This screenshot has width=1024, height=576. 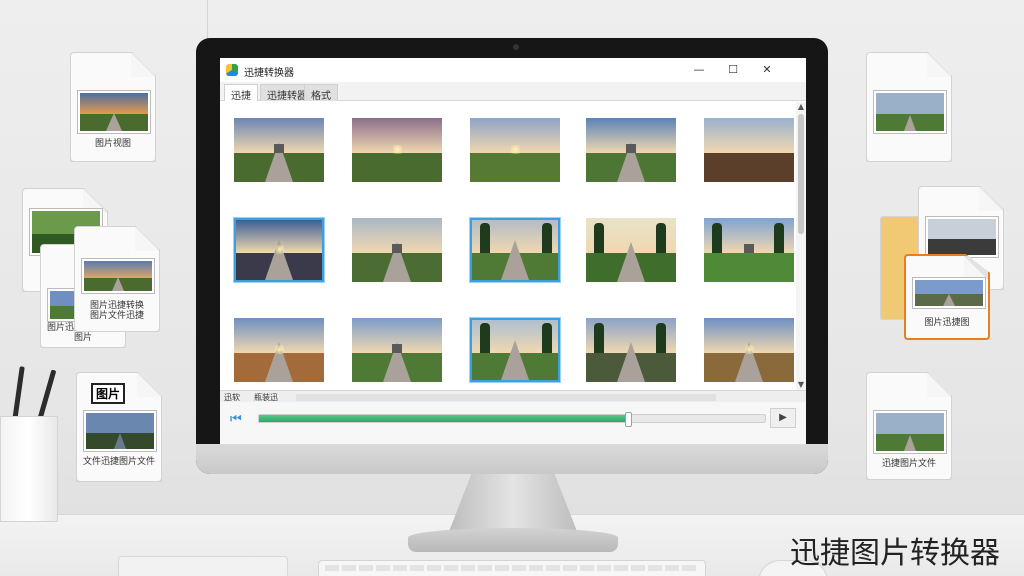 I want to click on horizontal-scrollbar, so click(x=506, y=397).